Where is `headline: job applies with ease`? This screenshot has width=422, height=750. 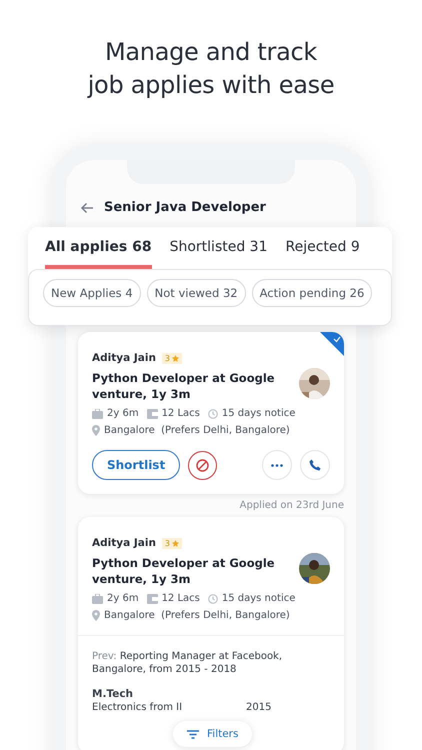
headline: job applies with ease is located at coordinates (211, 85).